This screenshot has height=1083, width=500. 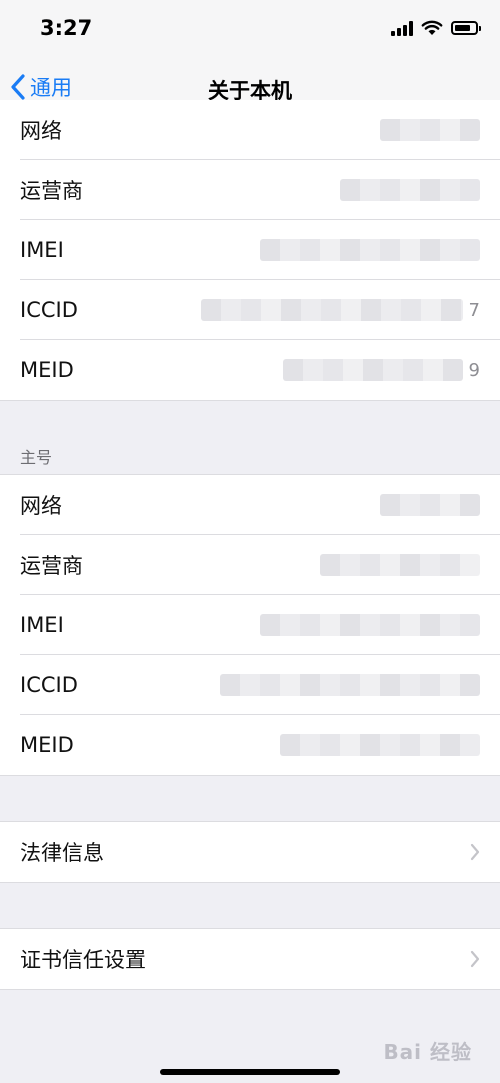 What do you see at coordinates (402, 28) in the screenshot?
I see `cellular-signal-icon` at bounding box center [402, 28].